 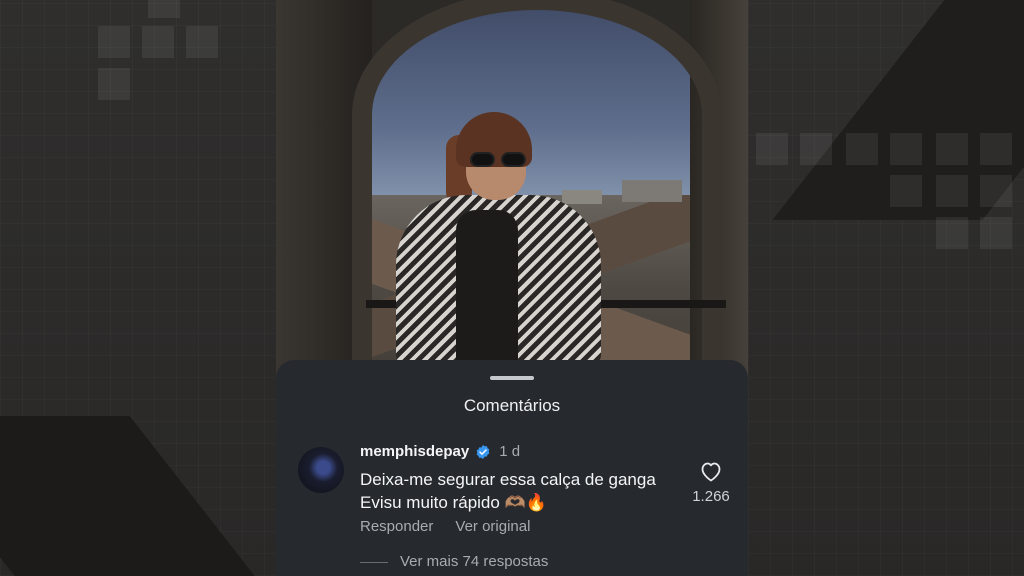 I want to click on sunglasses, so click(x=499, y=160).